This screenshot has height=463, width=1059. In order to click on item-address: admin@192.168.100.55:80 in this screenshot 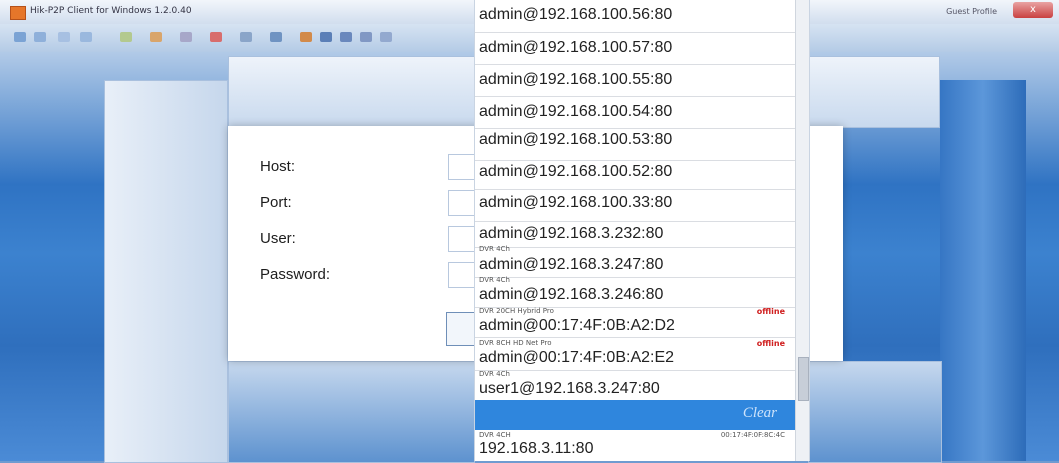, I will do `click(576, 79)`.